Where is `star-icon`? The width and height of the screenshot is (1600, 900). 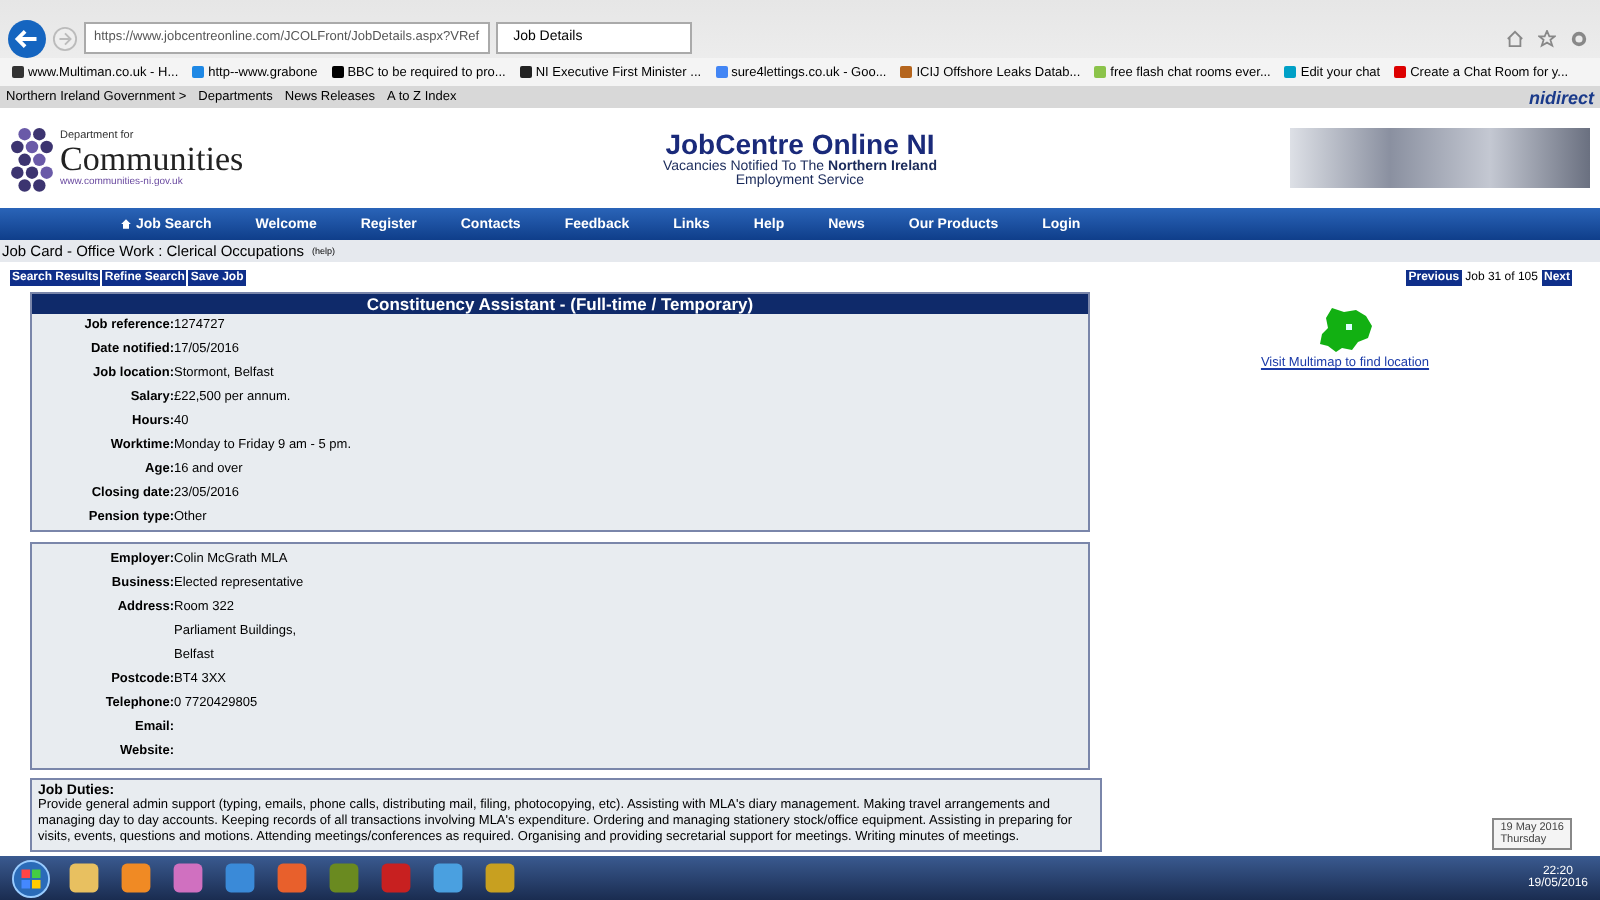 star-icon is located at coordinates (1547, 38).